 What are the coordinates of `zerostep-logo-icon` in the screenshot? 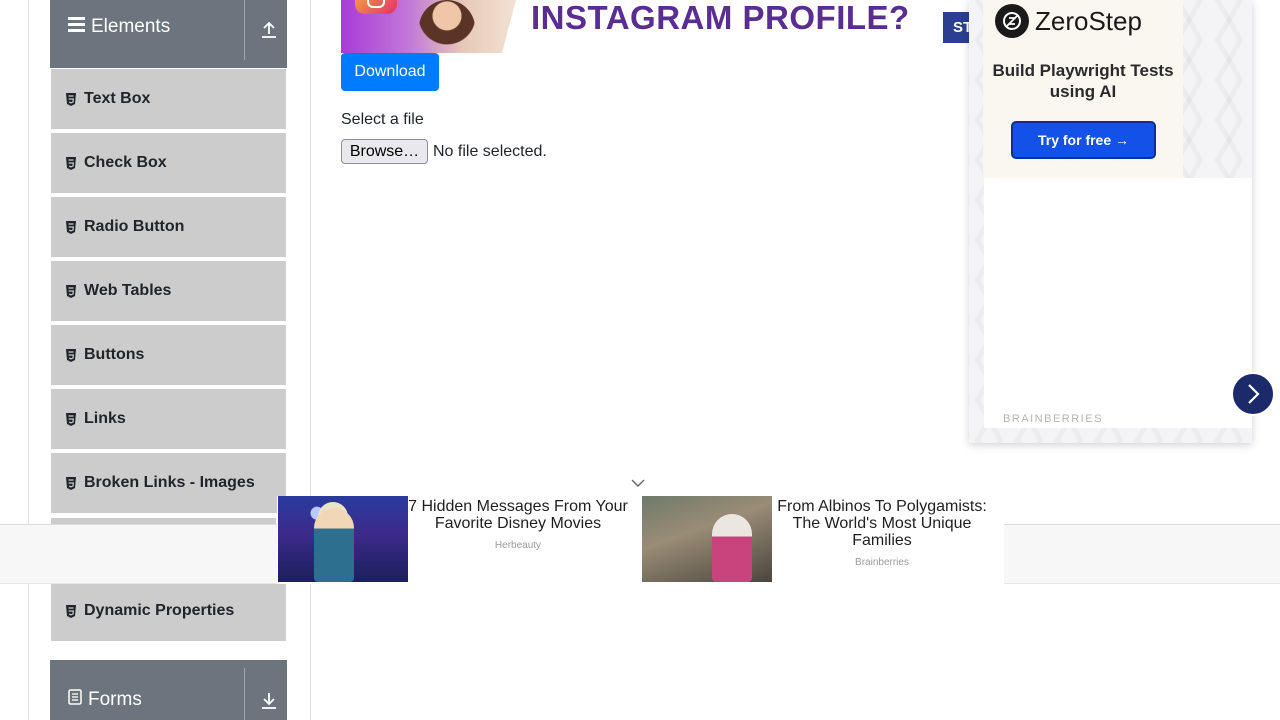 It's located at (1012, 21).